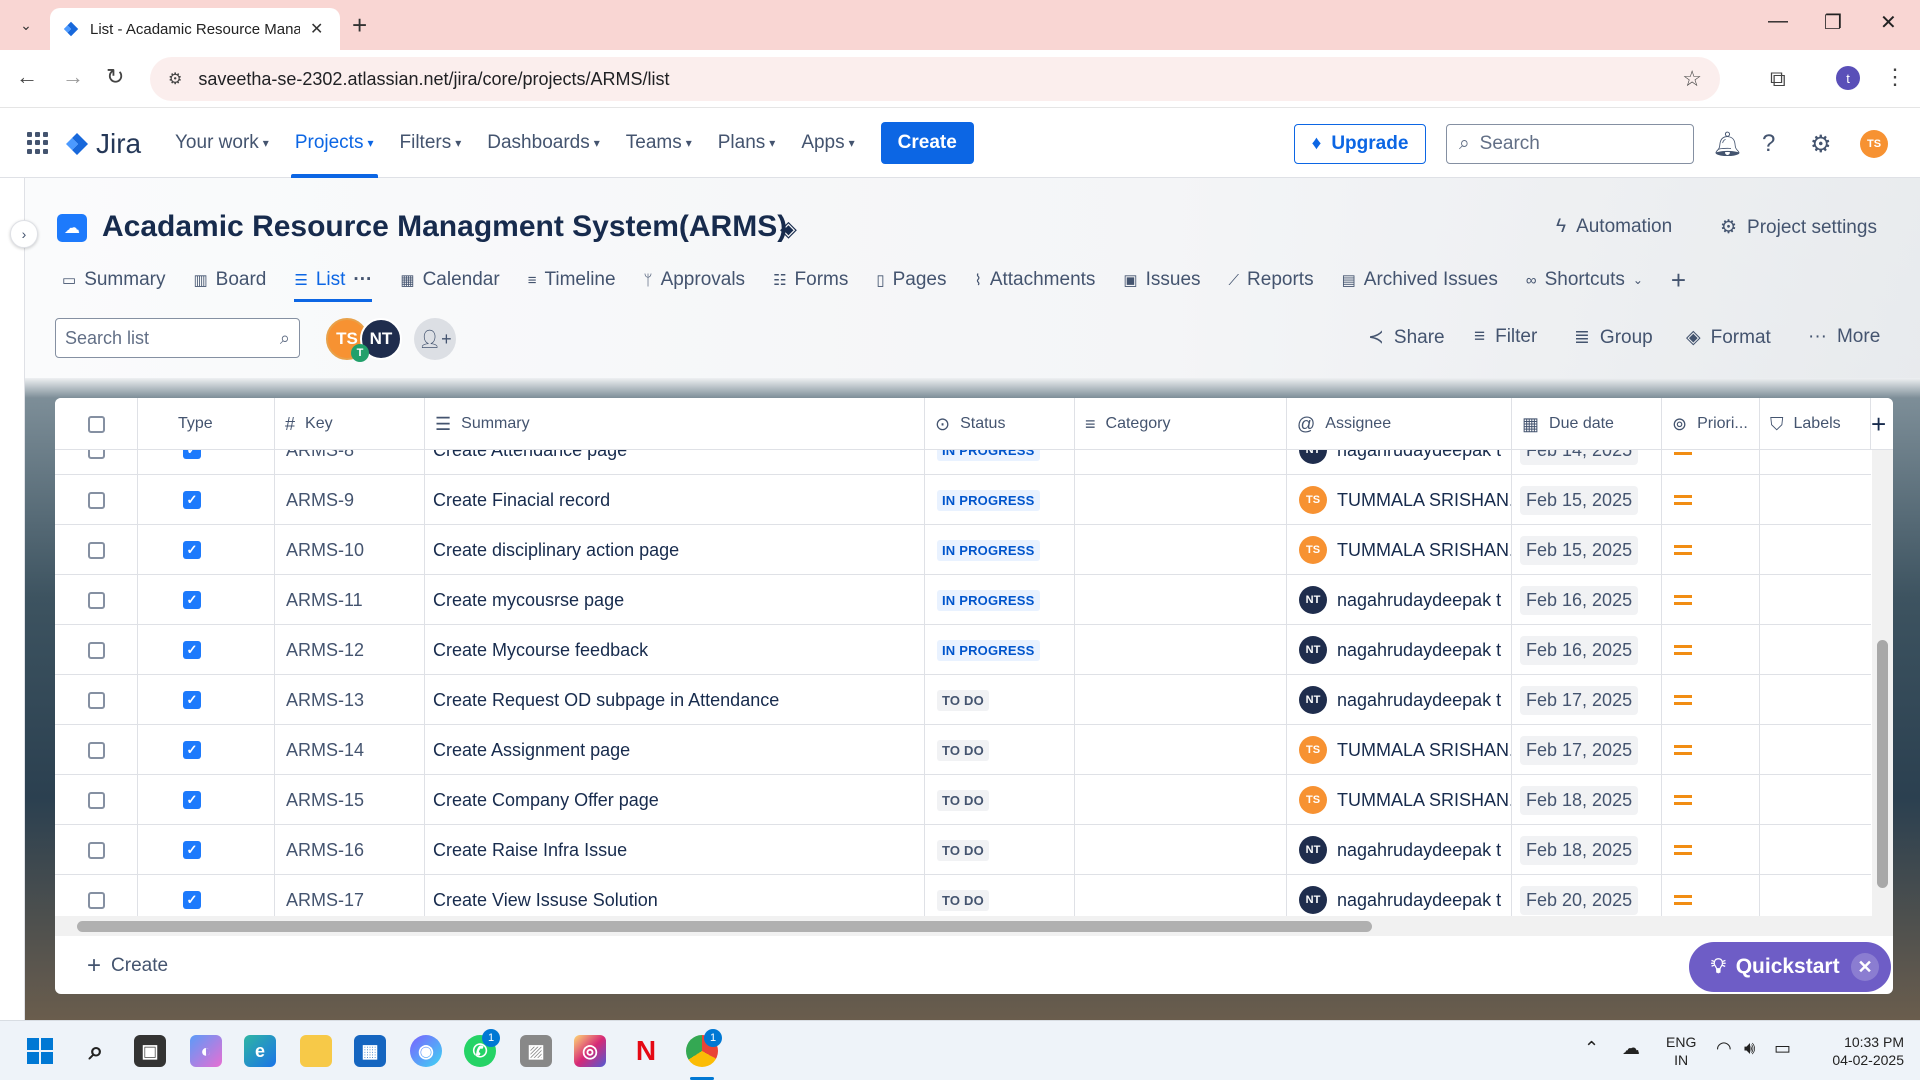  What do you see at coordinates (96, 1051) in the screenshot?
I see `search-icon: ⌕` at bounding box center [96, 1051].